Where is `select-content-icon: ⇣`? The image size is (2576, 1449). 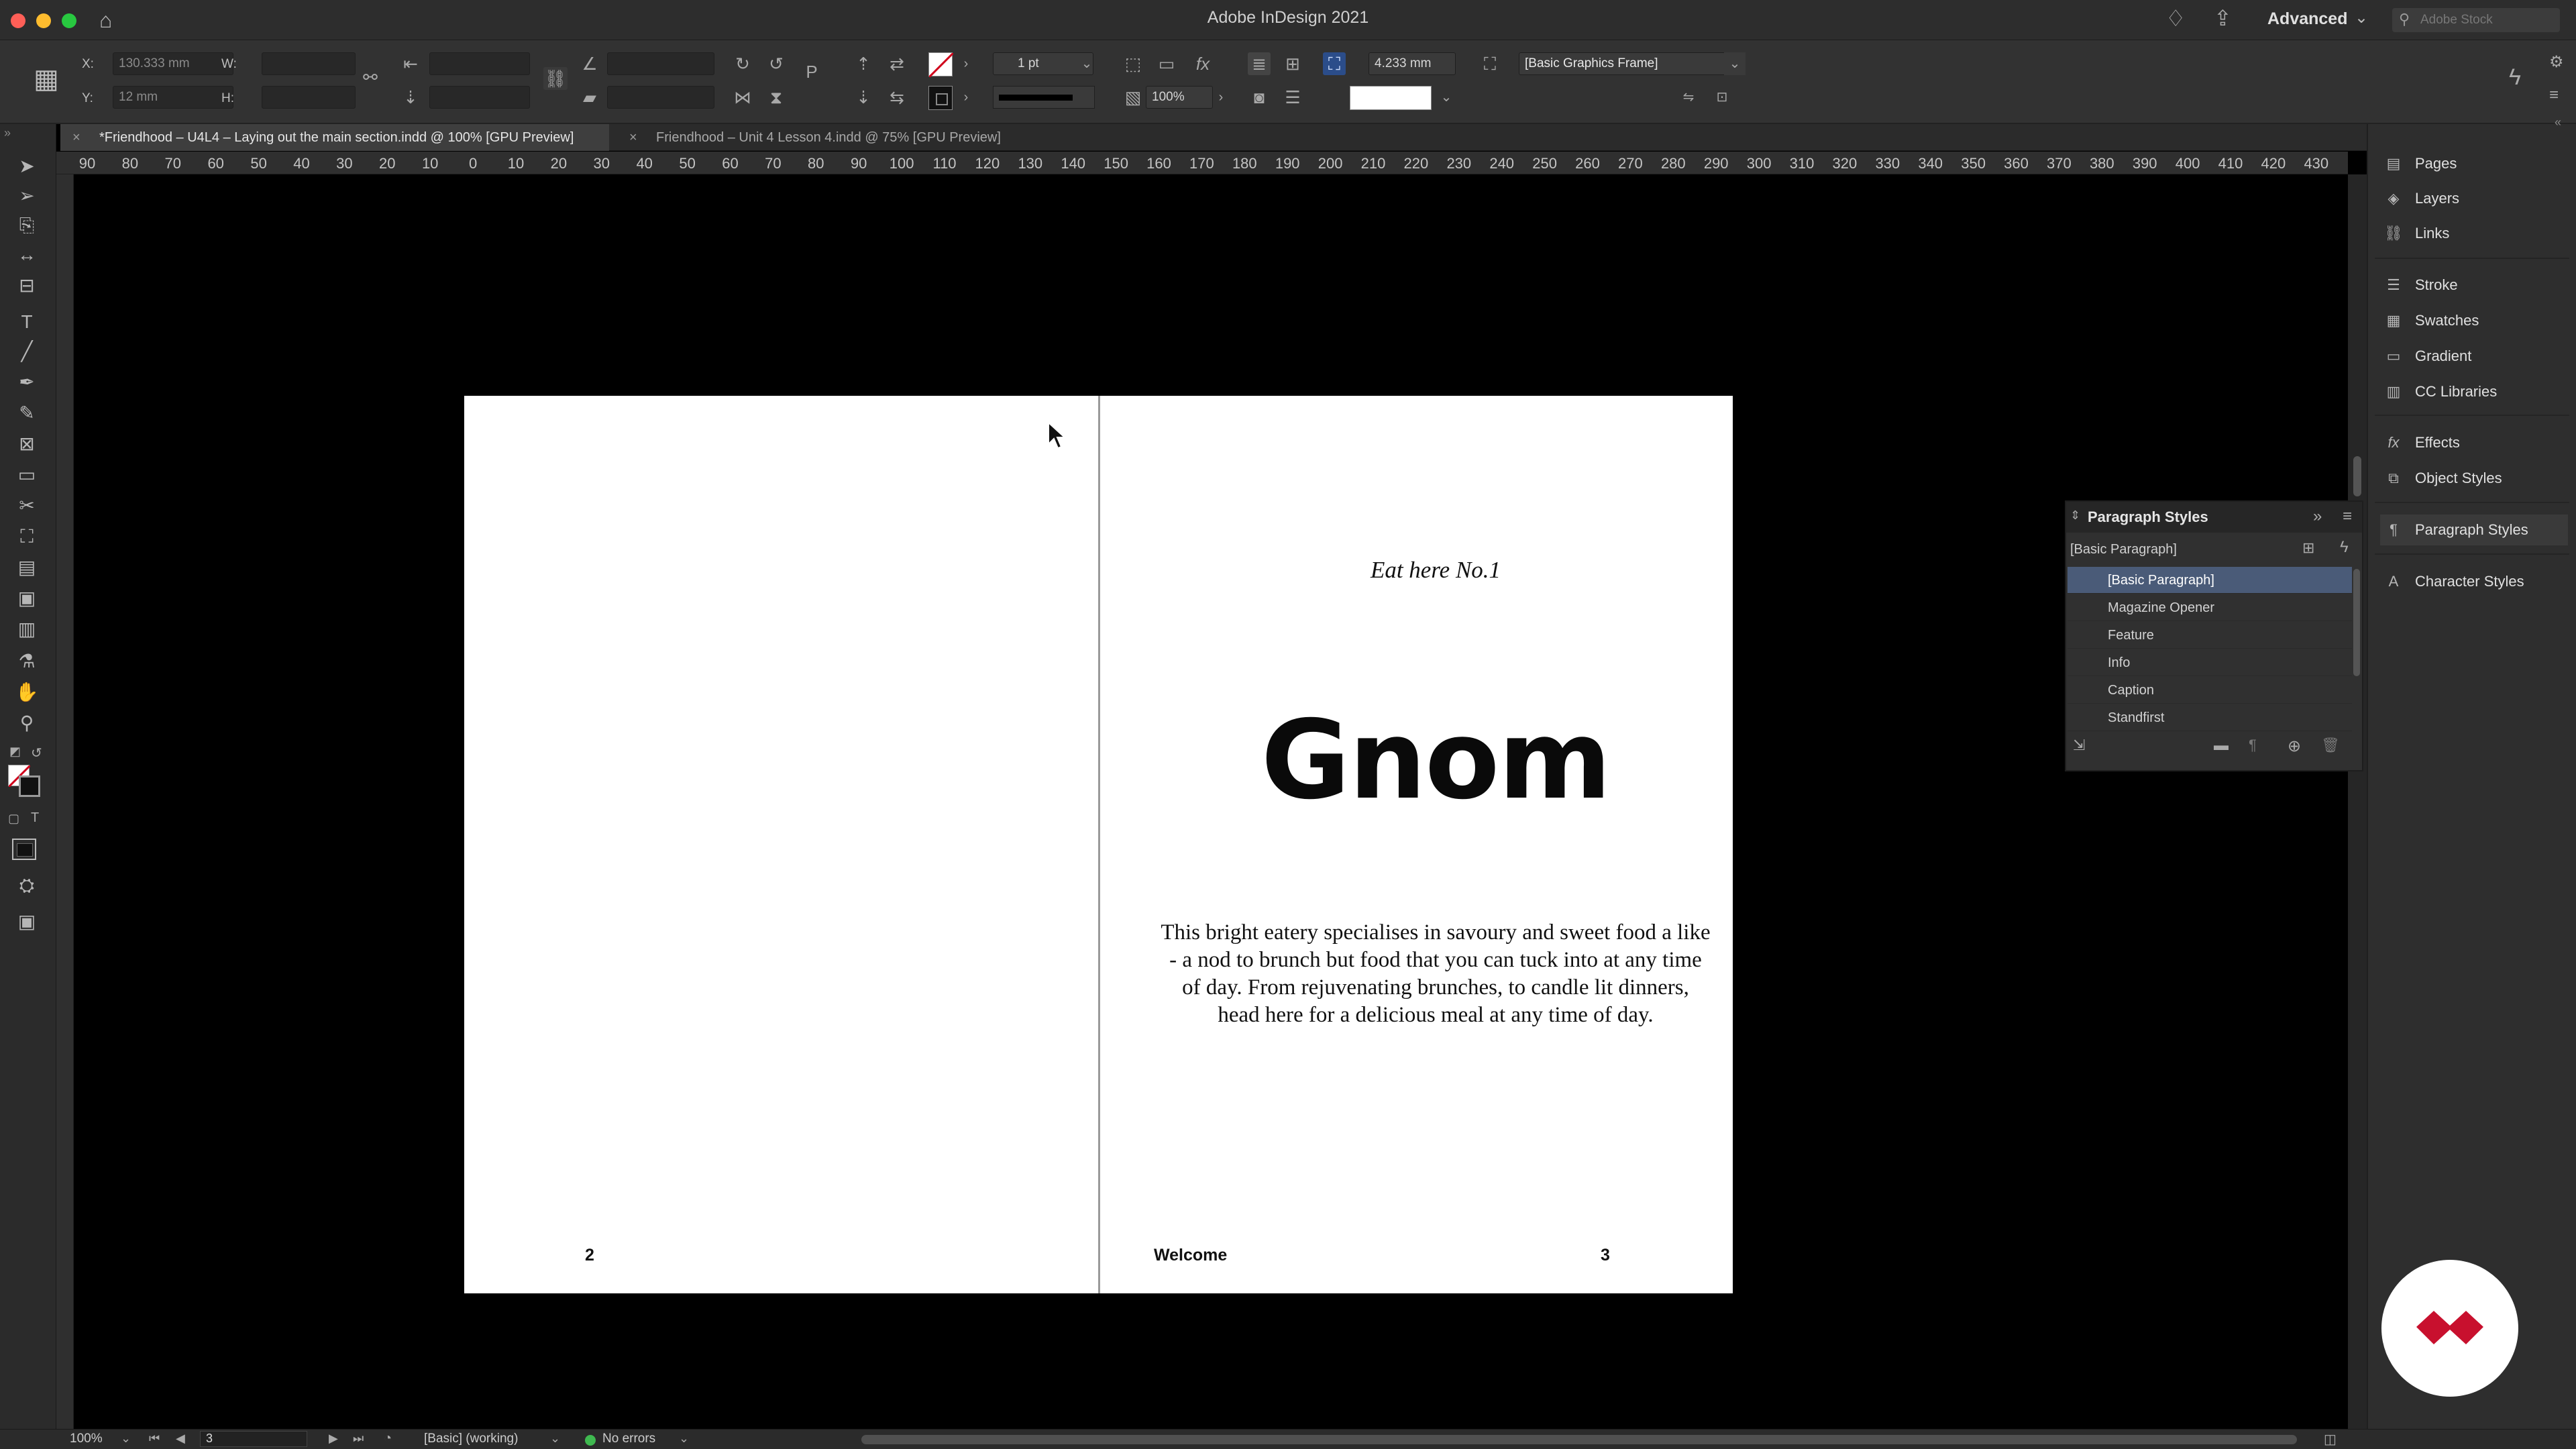
select-content-icon: ⇣ is located at coordinates (863, 97).